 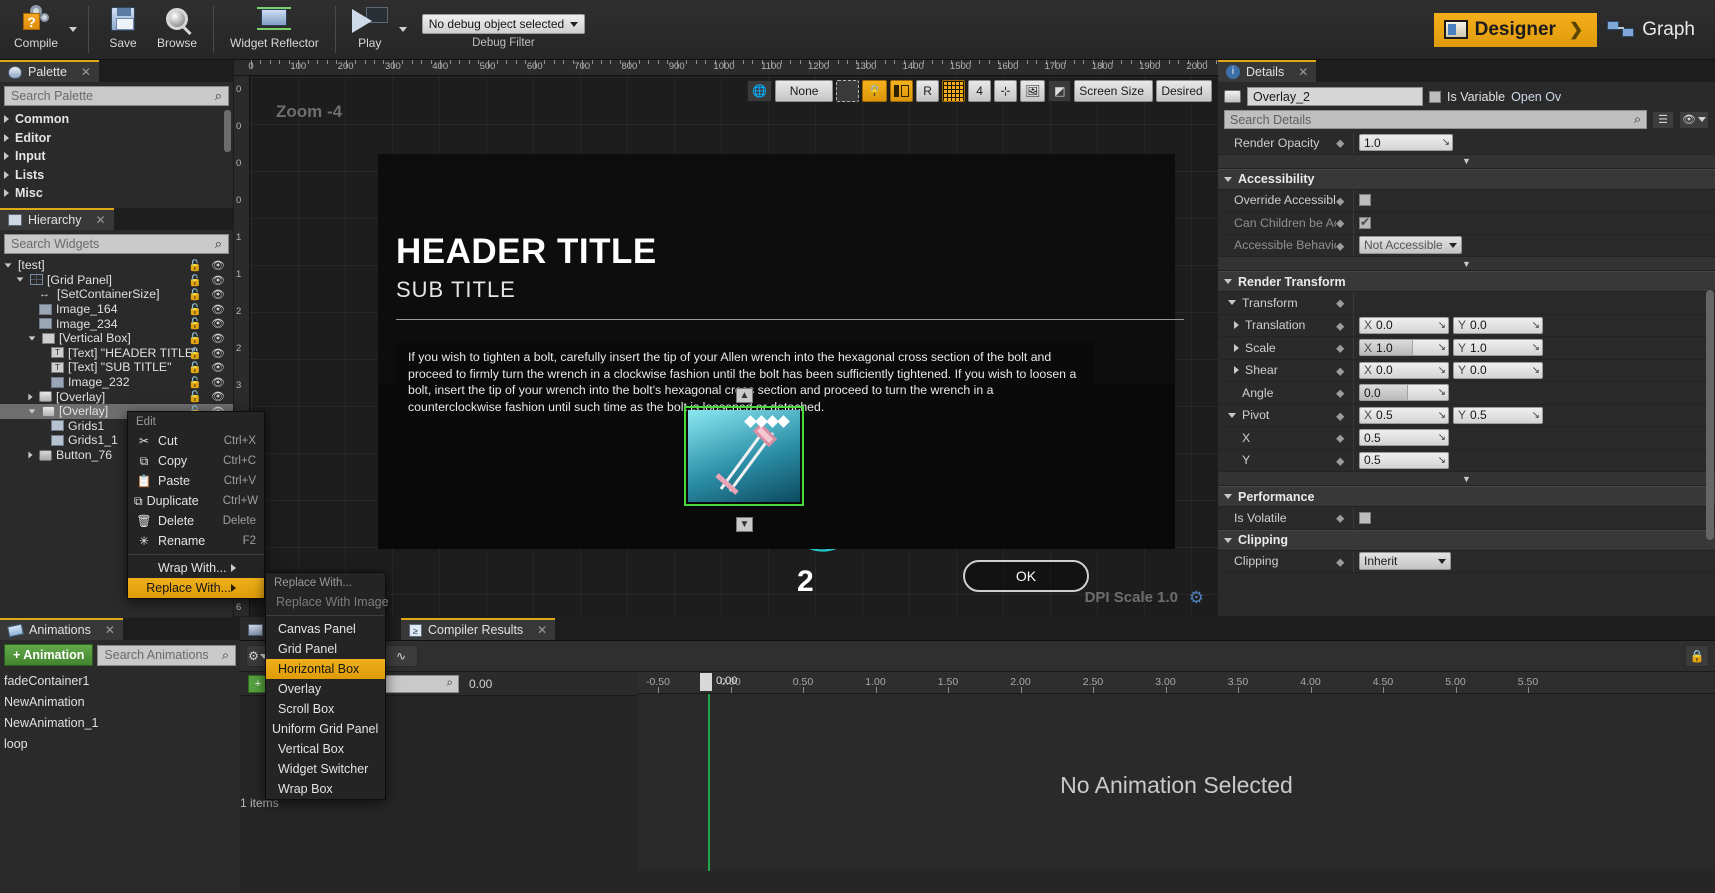 What do you see at coordinates (196, 501) in the screenshot?
I see `menu-item-duplicate: ⧉ Duplicate Ctrl+W` at bounding box center [196, 501].